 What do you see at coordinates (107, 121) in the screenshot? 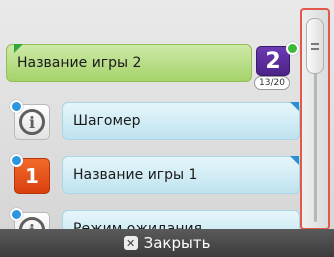
I see `list-item-label: Шагомер` at bounding box center [107, 121].